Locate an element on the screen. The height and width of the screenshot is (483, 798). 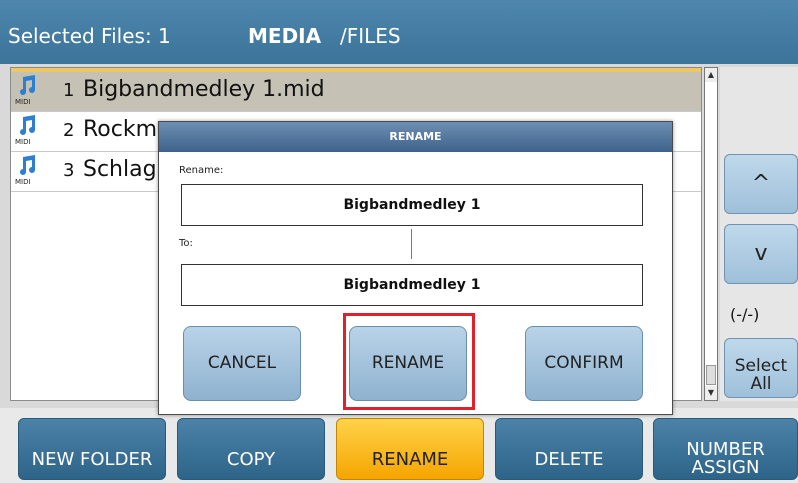
file-number: 2 is located at coordinates (69, 130).